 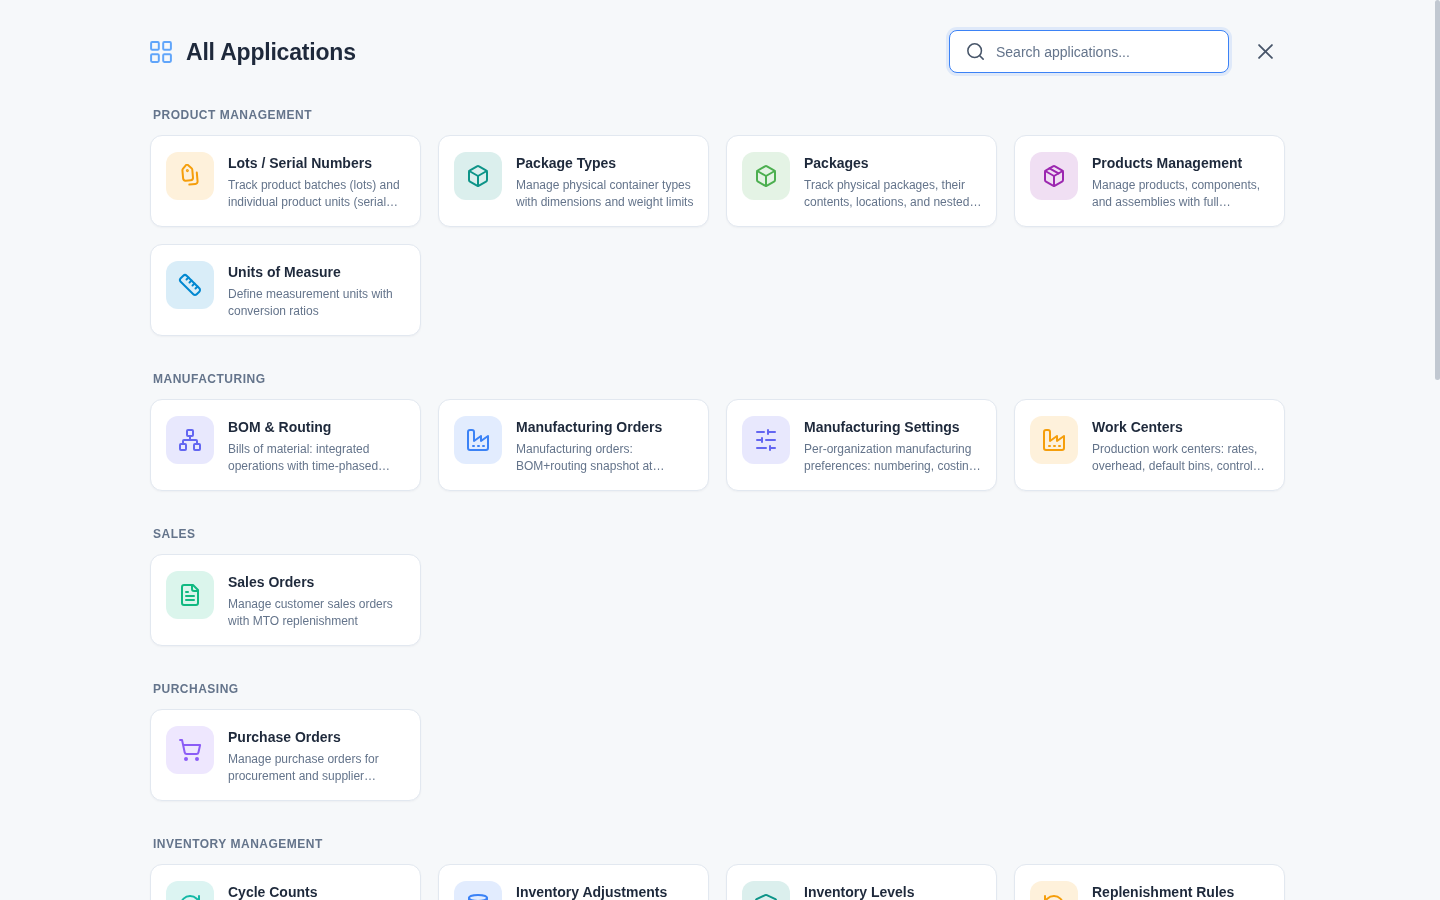 What do you see at coordinates (273, 892) in the screenshot?
I see `app-title: Cycle Counts` at bounding box center [273, 892].